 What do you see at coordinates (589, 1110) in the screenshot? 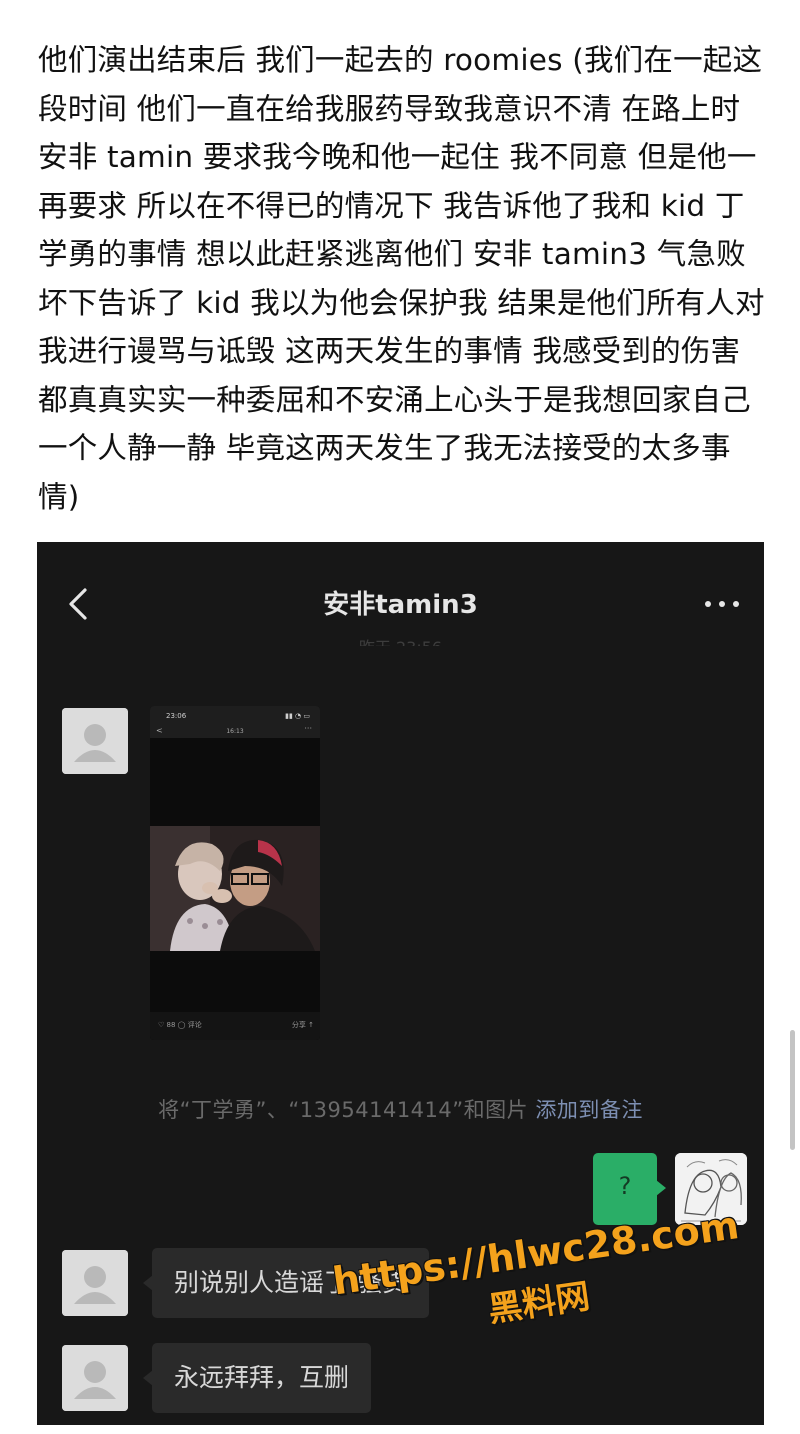
I see `add-to-remark-link: 添加到备注` at bounding box center [589, 1110].